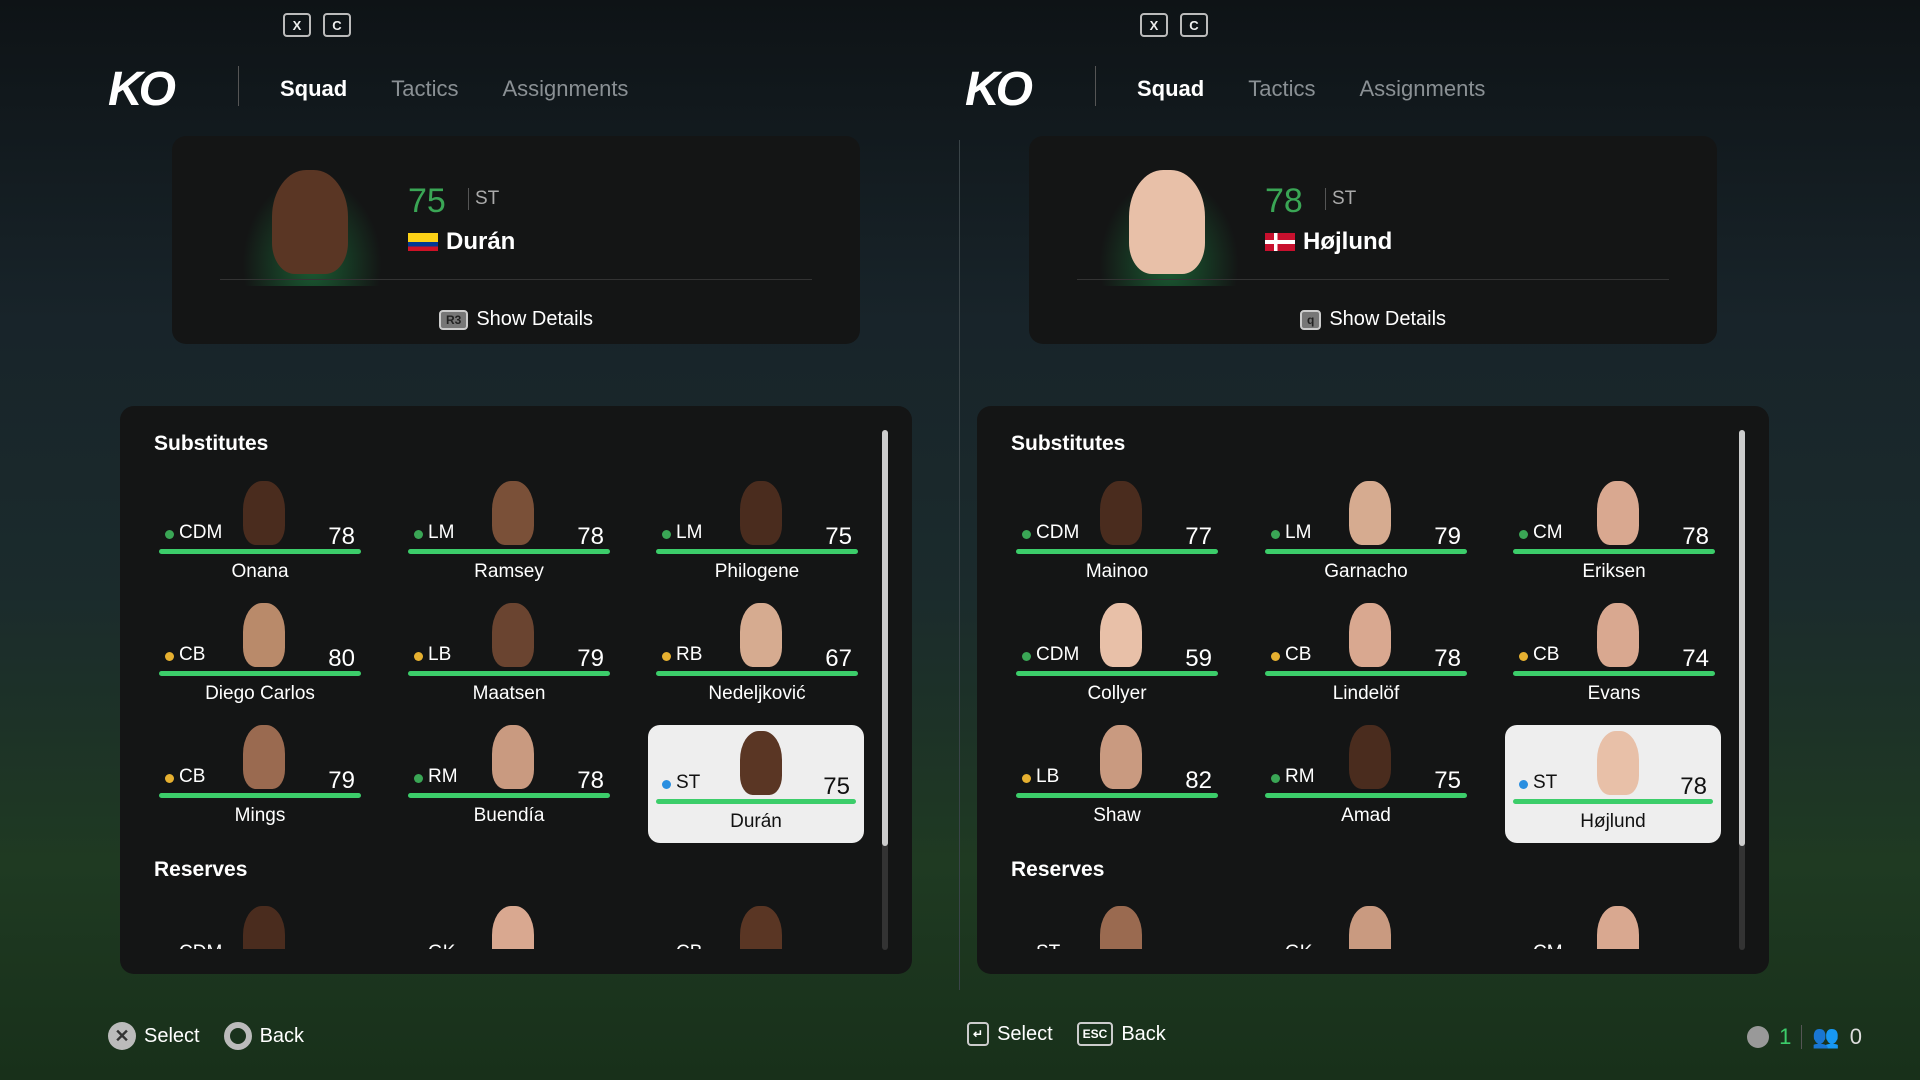 This screenshot has width=1920, height=1080. What do you see at coordinates (756, 784) in the screenshot?
I see `substitute-player: ST 75 Durán` at bounding box center [756, 784].